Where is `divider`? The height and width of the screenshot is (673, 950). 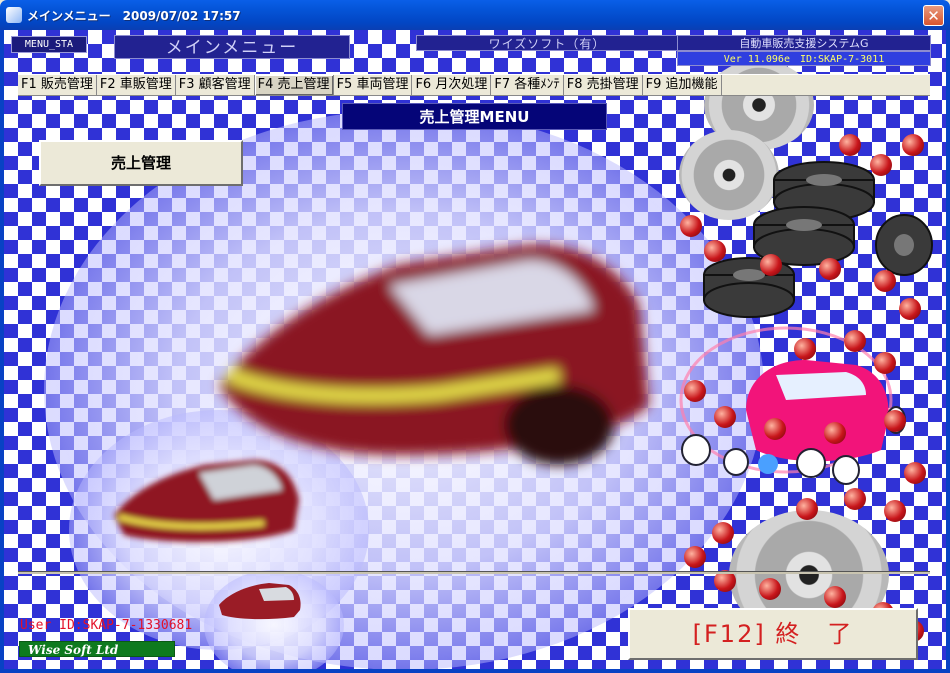 divider is located at coordinates (474, 572).